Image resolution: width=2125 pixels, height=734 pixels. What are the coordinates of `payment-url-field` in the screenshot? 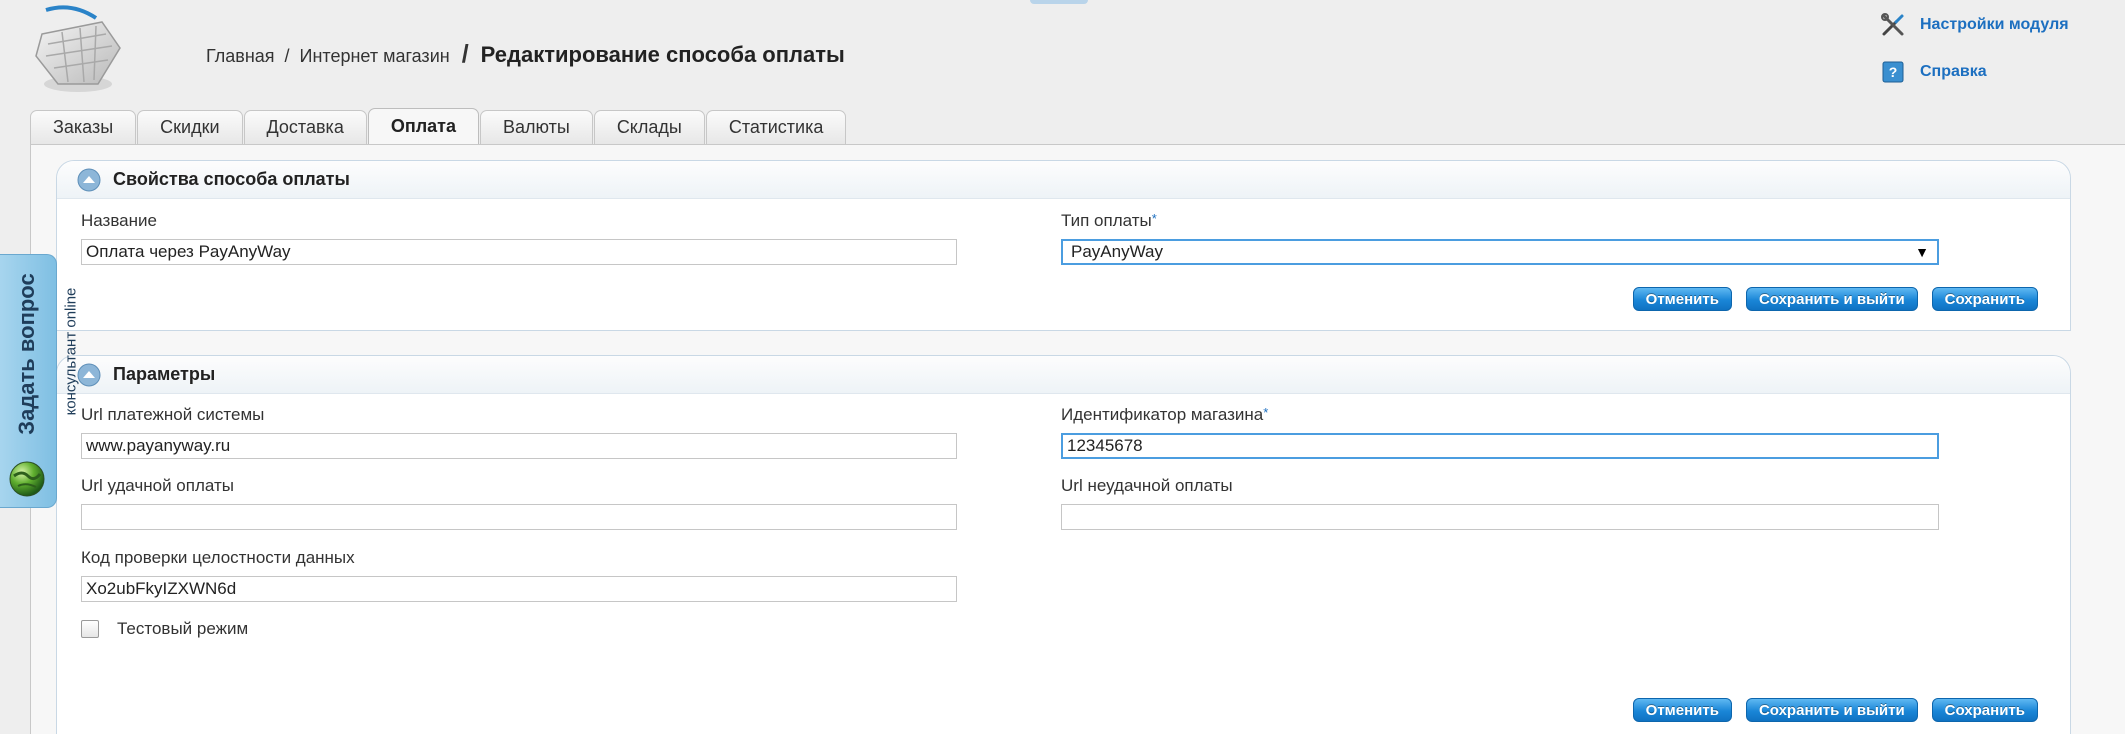 It's located at (519, 446).